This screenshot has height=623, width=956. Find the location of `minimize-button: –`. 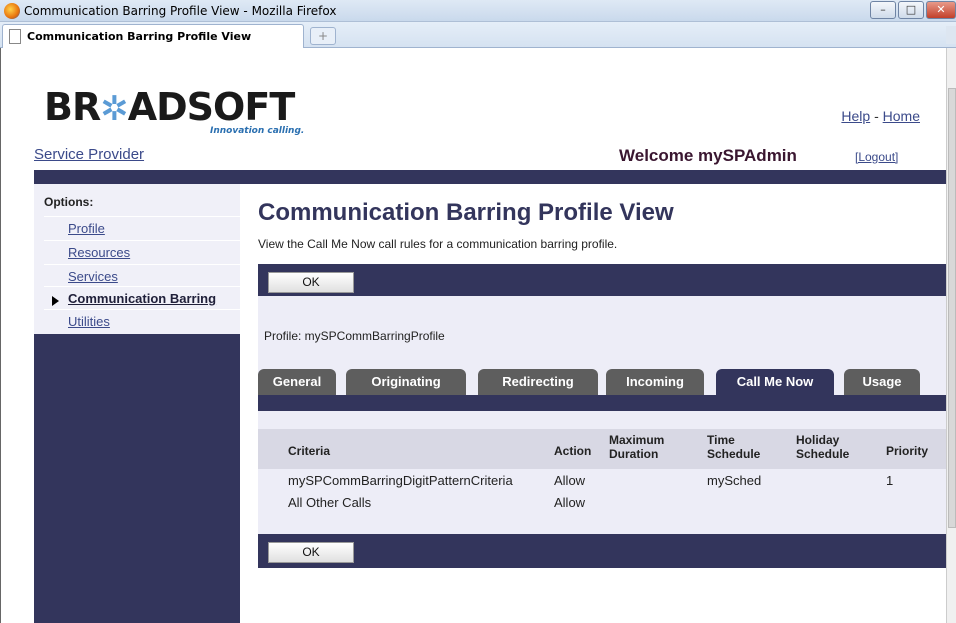

minimize-button: – is located at coordinates (883, 10).